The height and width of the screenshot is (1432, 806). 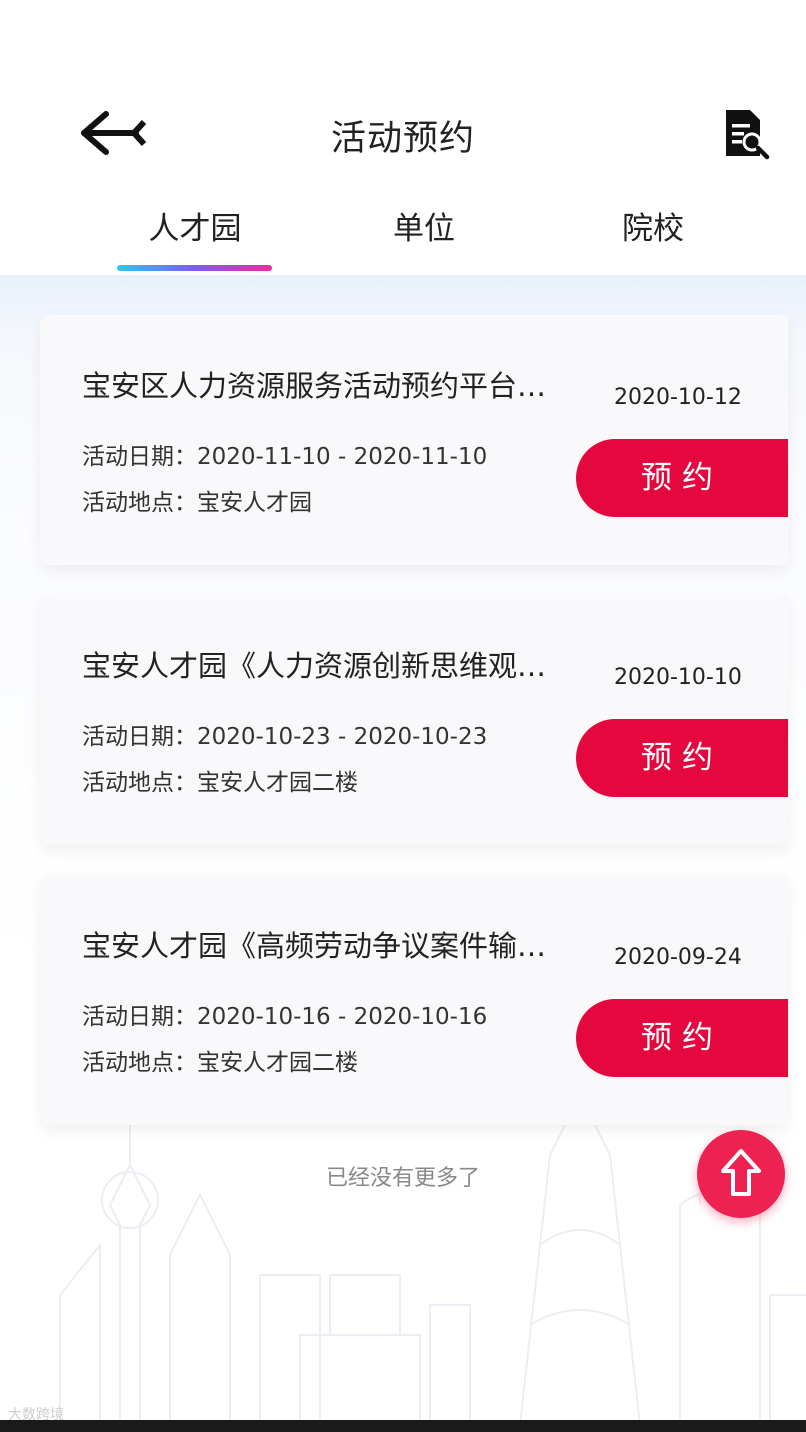 What do you see at coordinates (678, 957) in the screenshot?
I see `activity-publish-date: 2020-09-24` at bounding box center [678, 957].